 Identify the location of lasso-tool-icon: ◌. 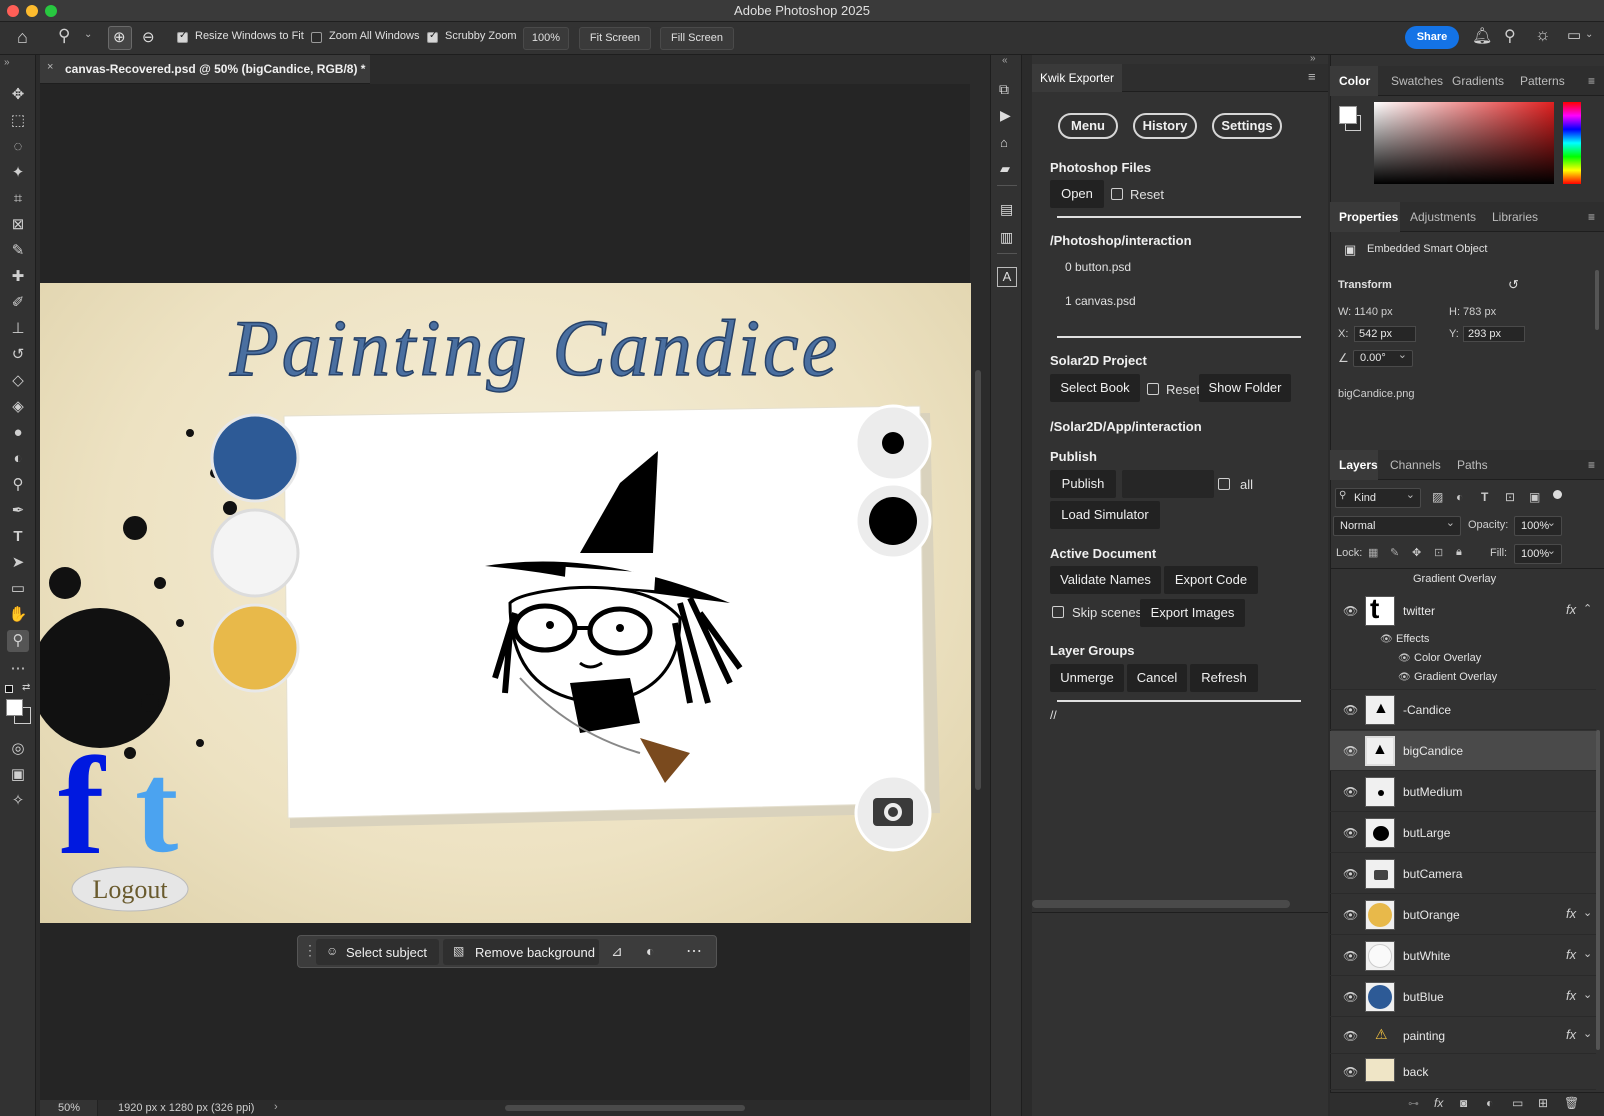
(18, 147).